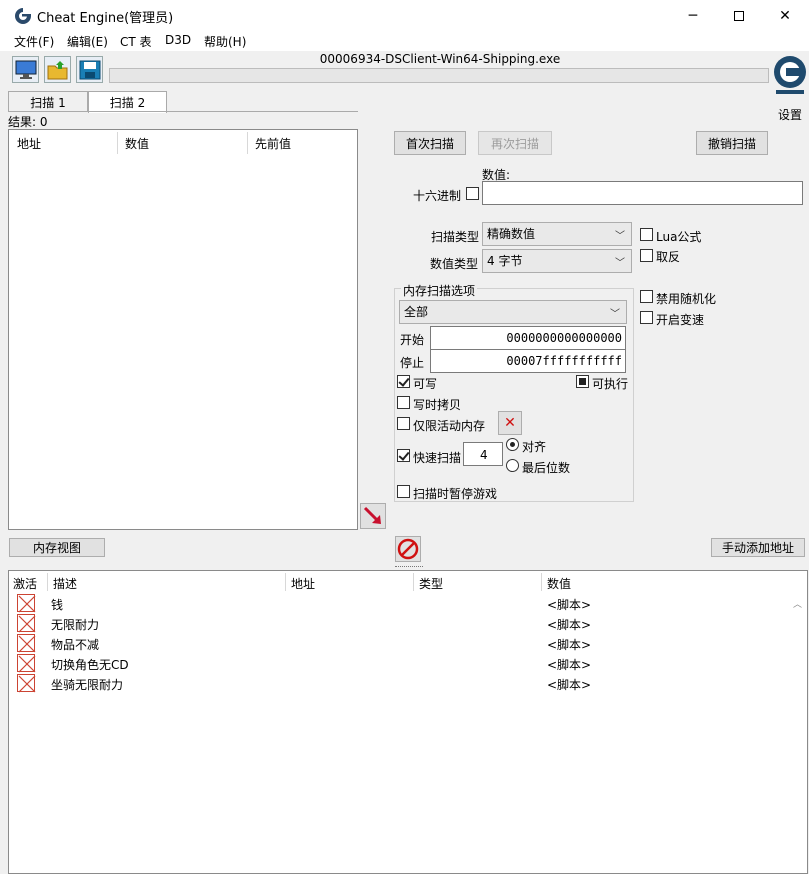 The width and height of the screenshot is (809, 874). What do you see at coordinates (105, 18) in the screenshot?
I see `window-title: Cheat Engine(管理员)` at bounding box center [105, 18].